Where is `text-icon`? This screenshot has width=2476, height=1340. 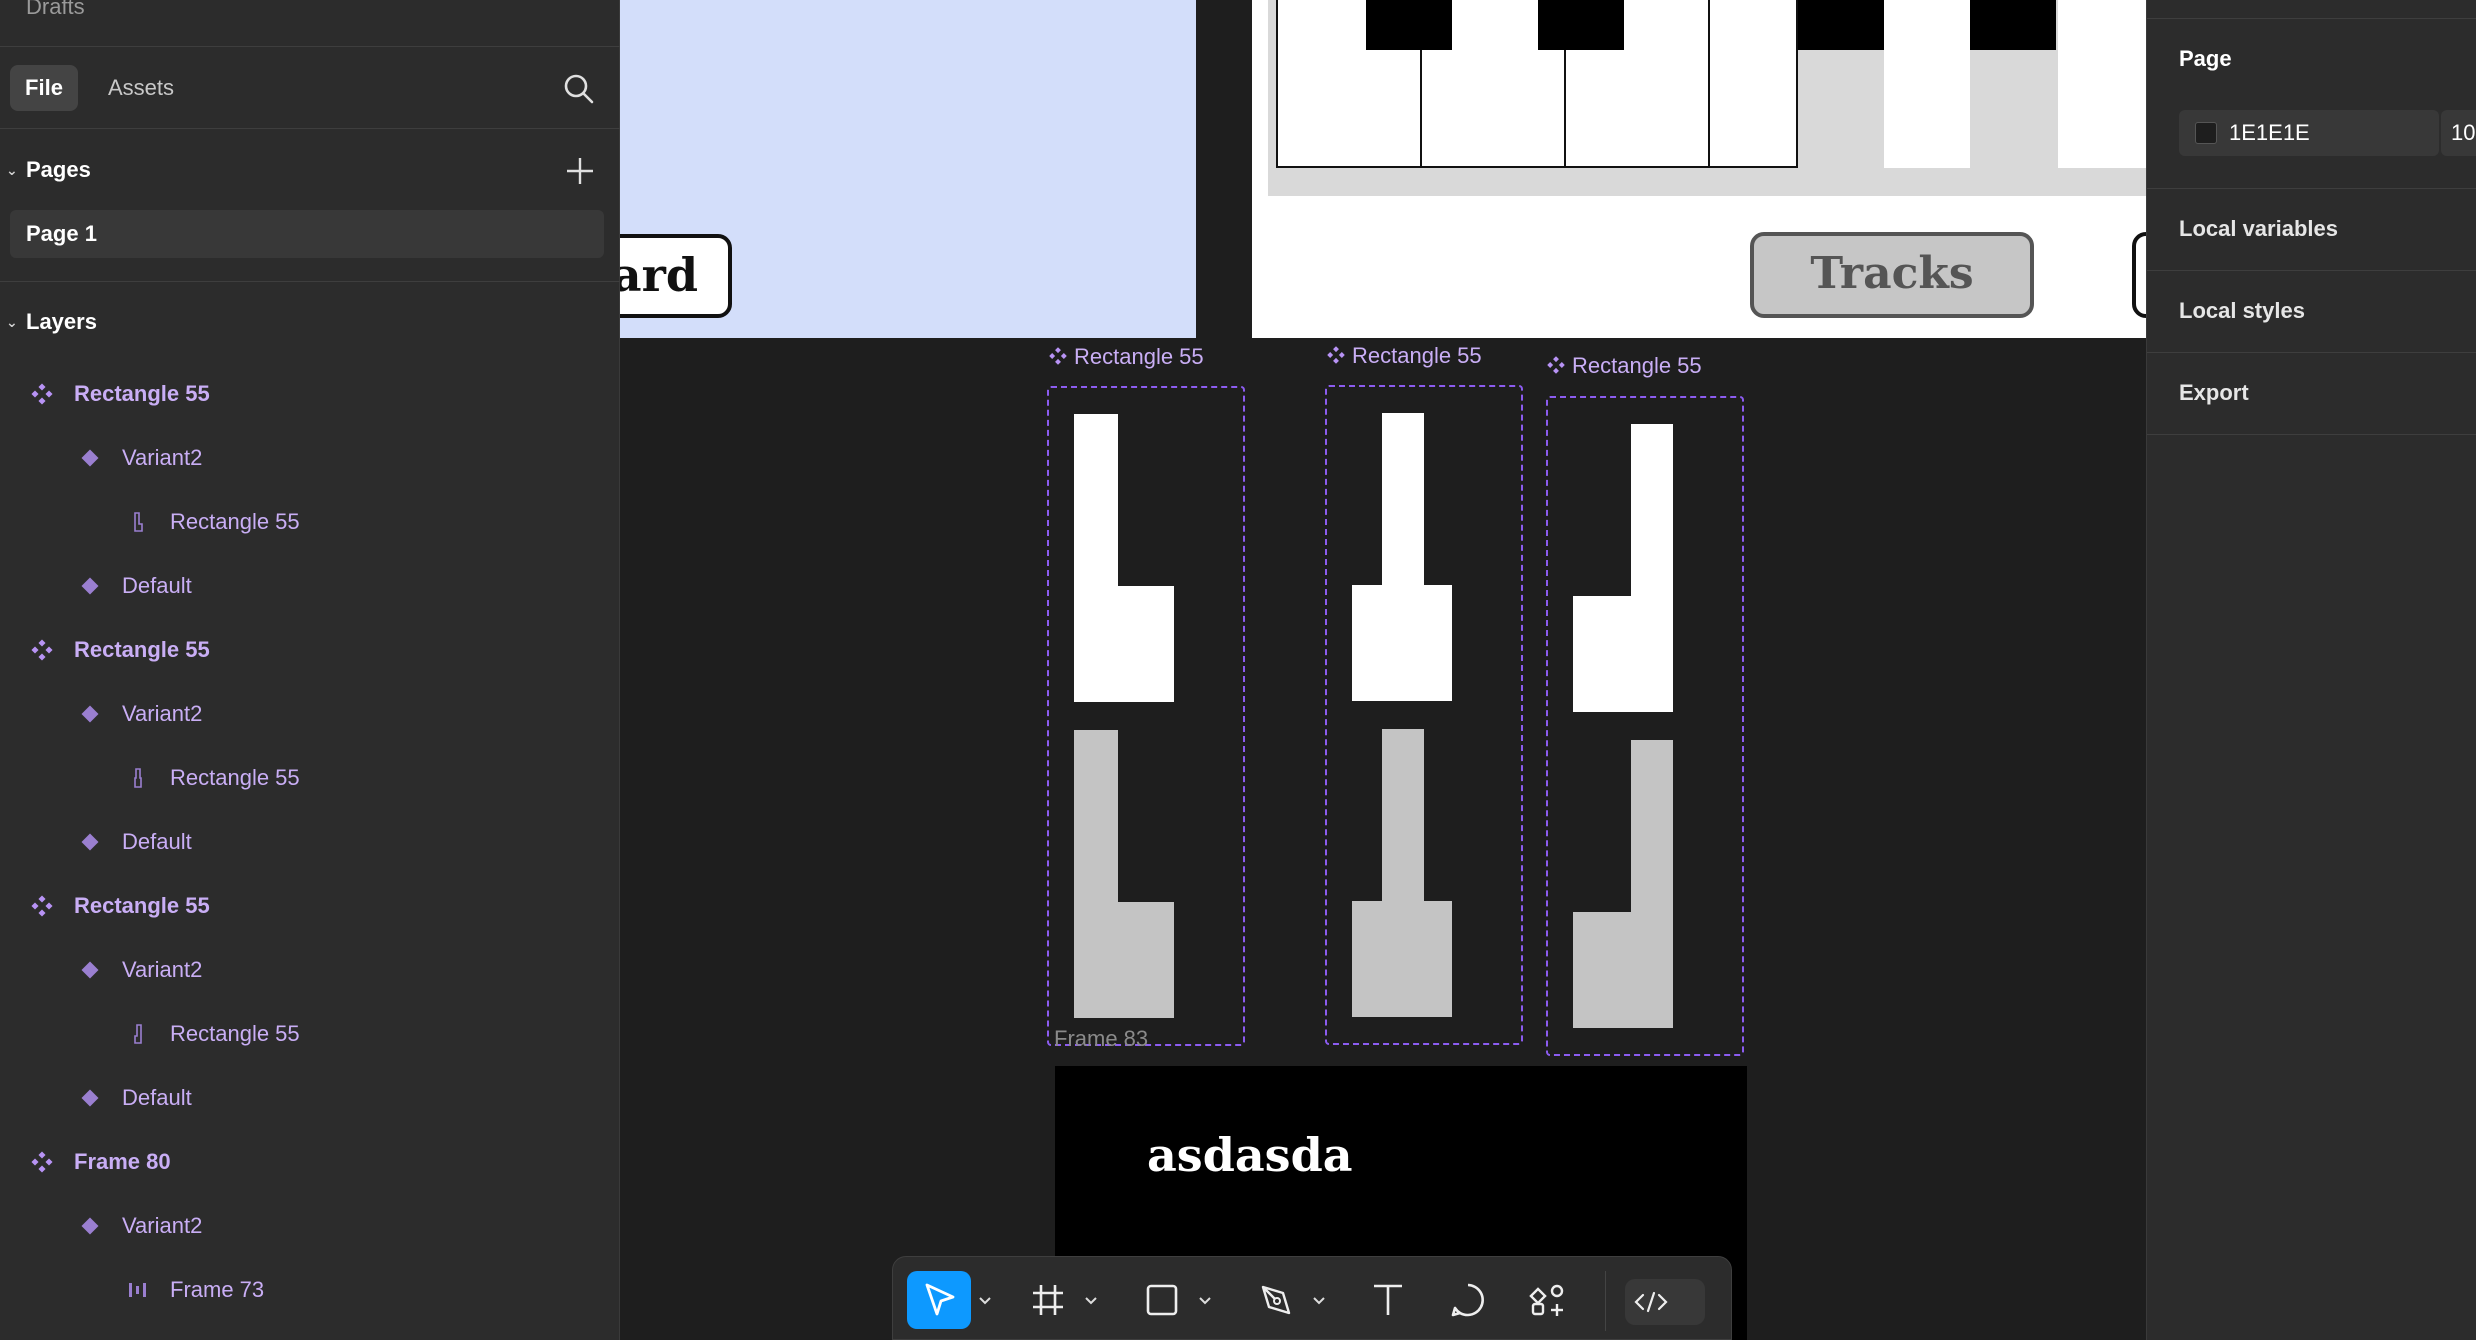 text-icon is located at coordinates (1388, 1299).